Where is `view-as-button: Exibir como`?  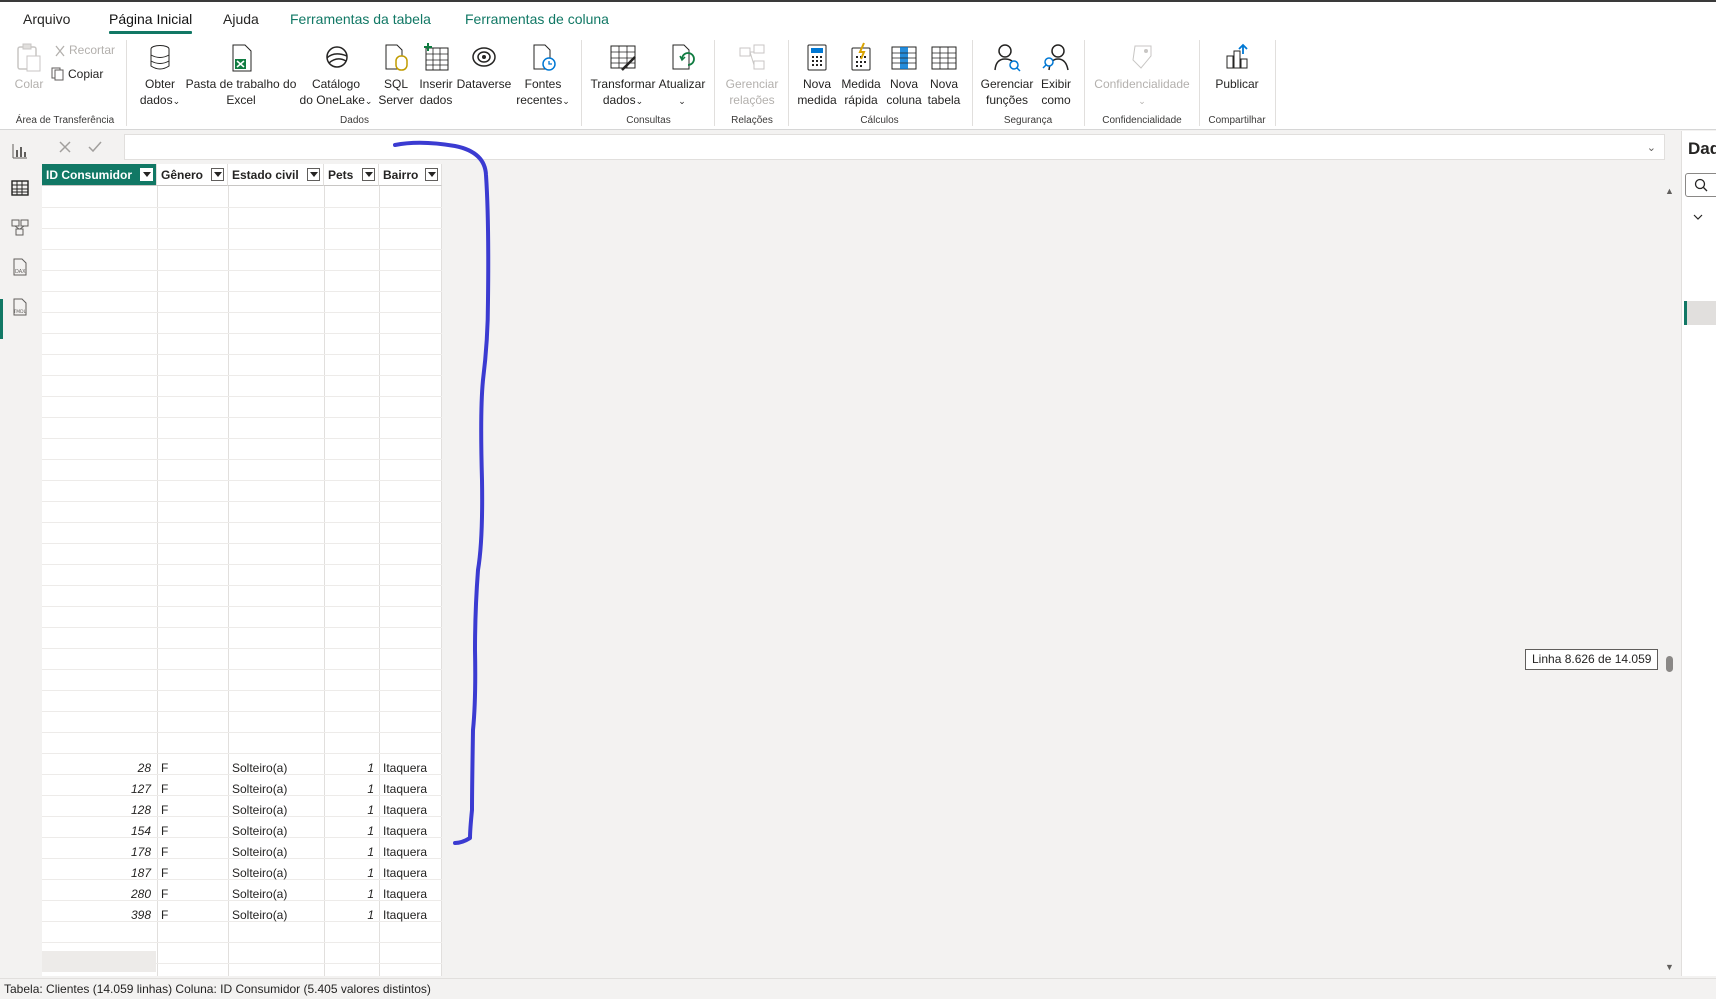 view-as-button: Exibir como is located at coordinates (1056, 75).